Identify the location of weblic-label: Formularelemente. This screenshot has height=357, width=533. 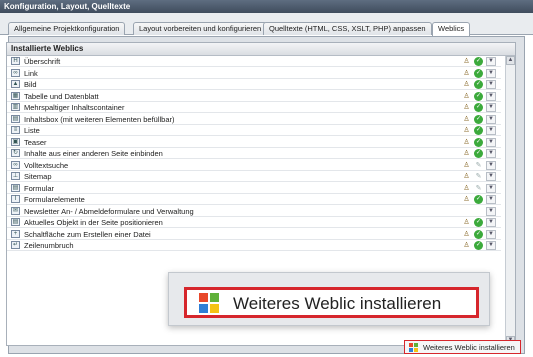
(54, 199).